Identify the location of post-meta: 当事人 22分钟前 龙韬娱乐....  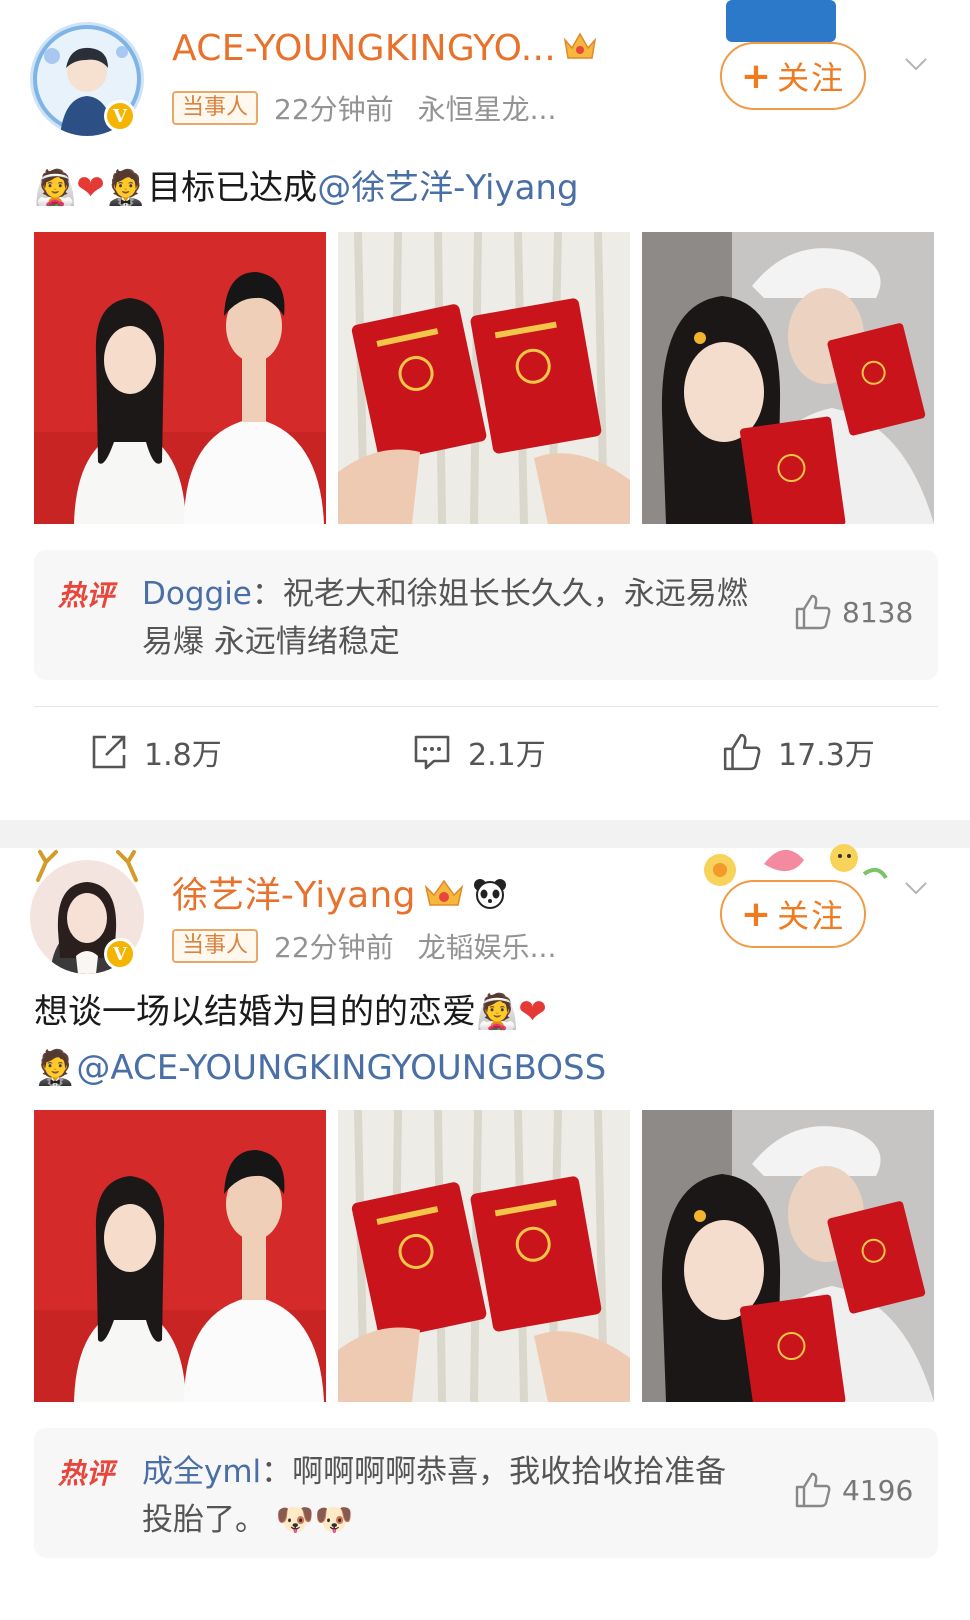
(364, 946).